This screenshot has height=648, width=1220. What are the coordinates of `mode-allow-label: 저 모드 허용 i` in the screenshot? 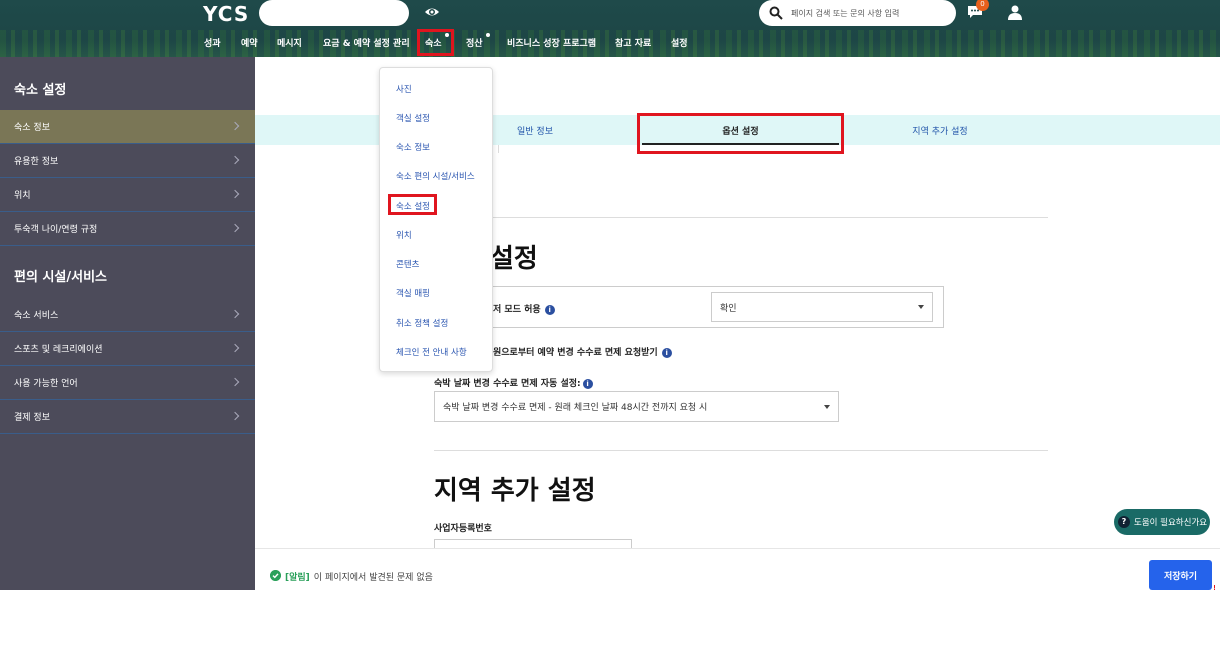 It's located at (524, 308).